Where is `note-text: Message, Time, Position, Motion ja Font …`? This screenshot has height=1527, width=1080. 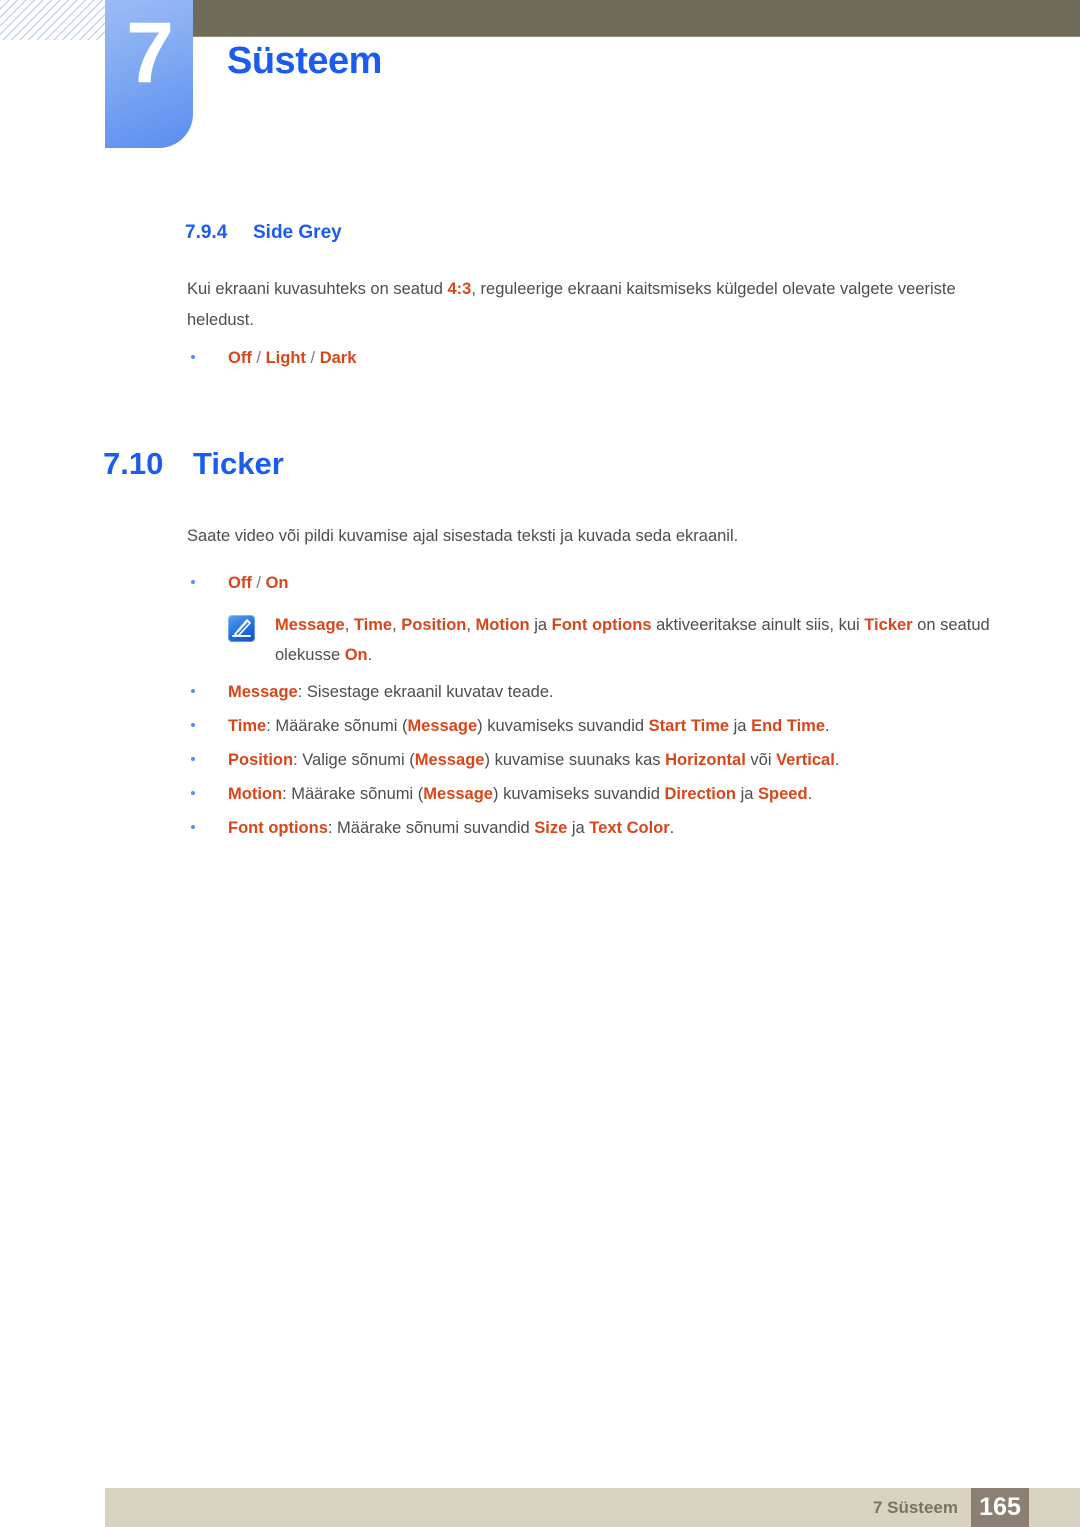 note-text: Message, Time, Position, Motion ja Font … is located at coordinates (641, 640).